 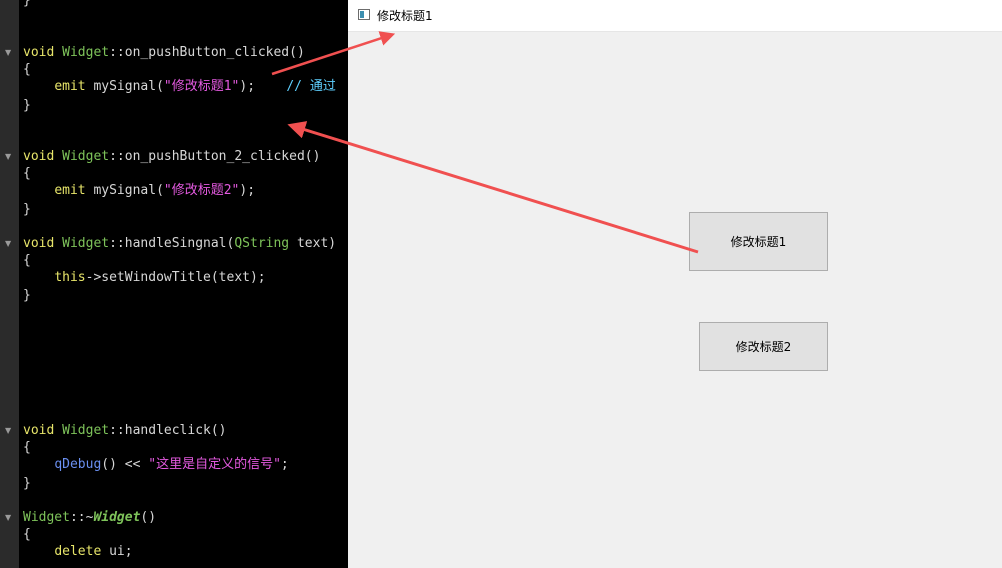 I want to click on change-title-2-button: 修改标题2, so click(x=763, y=346).